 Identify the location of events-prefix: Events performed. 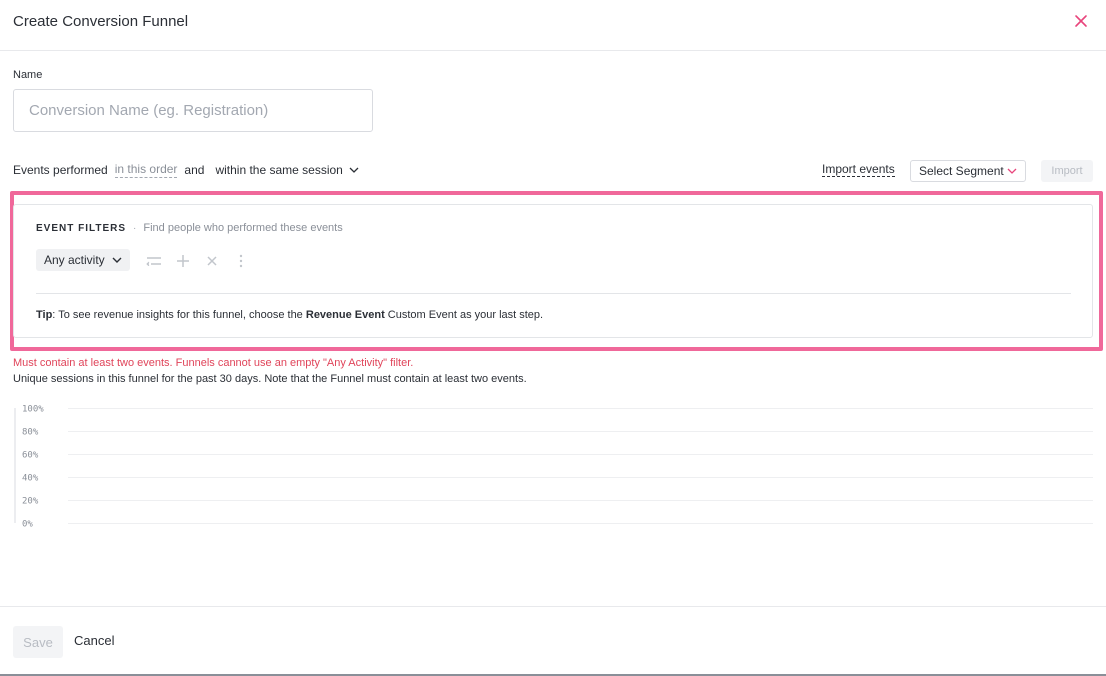
(60, 170).